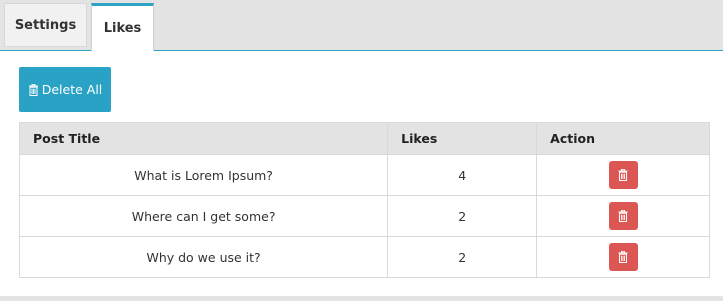 The image size is (723, 301). I want to click on table-row: What is Lorem Ipsum? 4, so click(364, 175).